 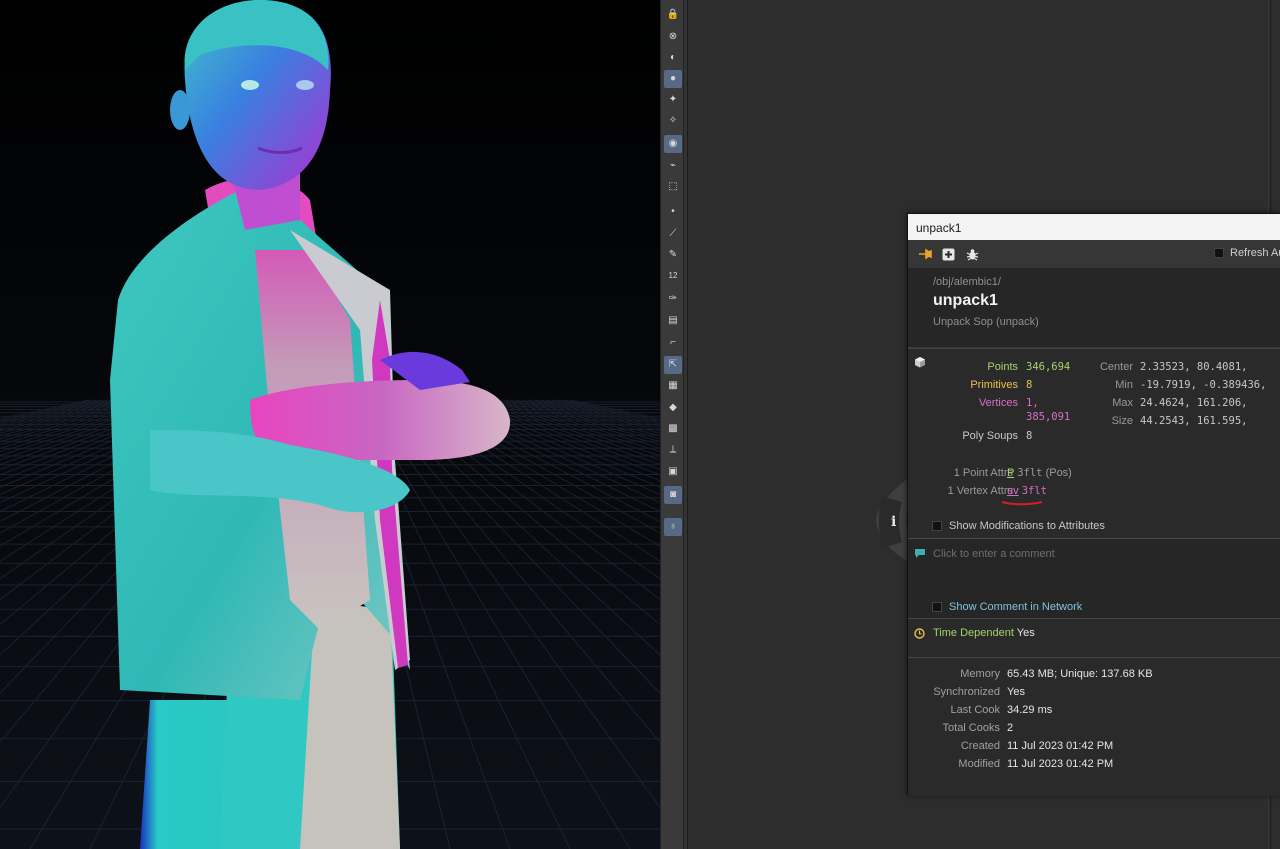 I want to click on show-comment-checkbox, so click(x=937, y=607).